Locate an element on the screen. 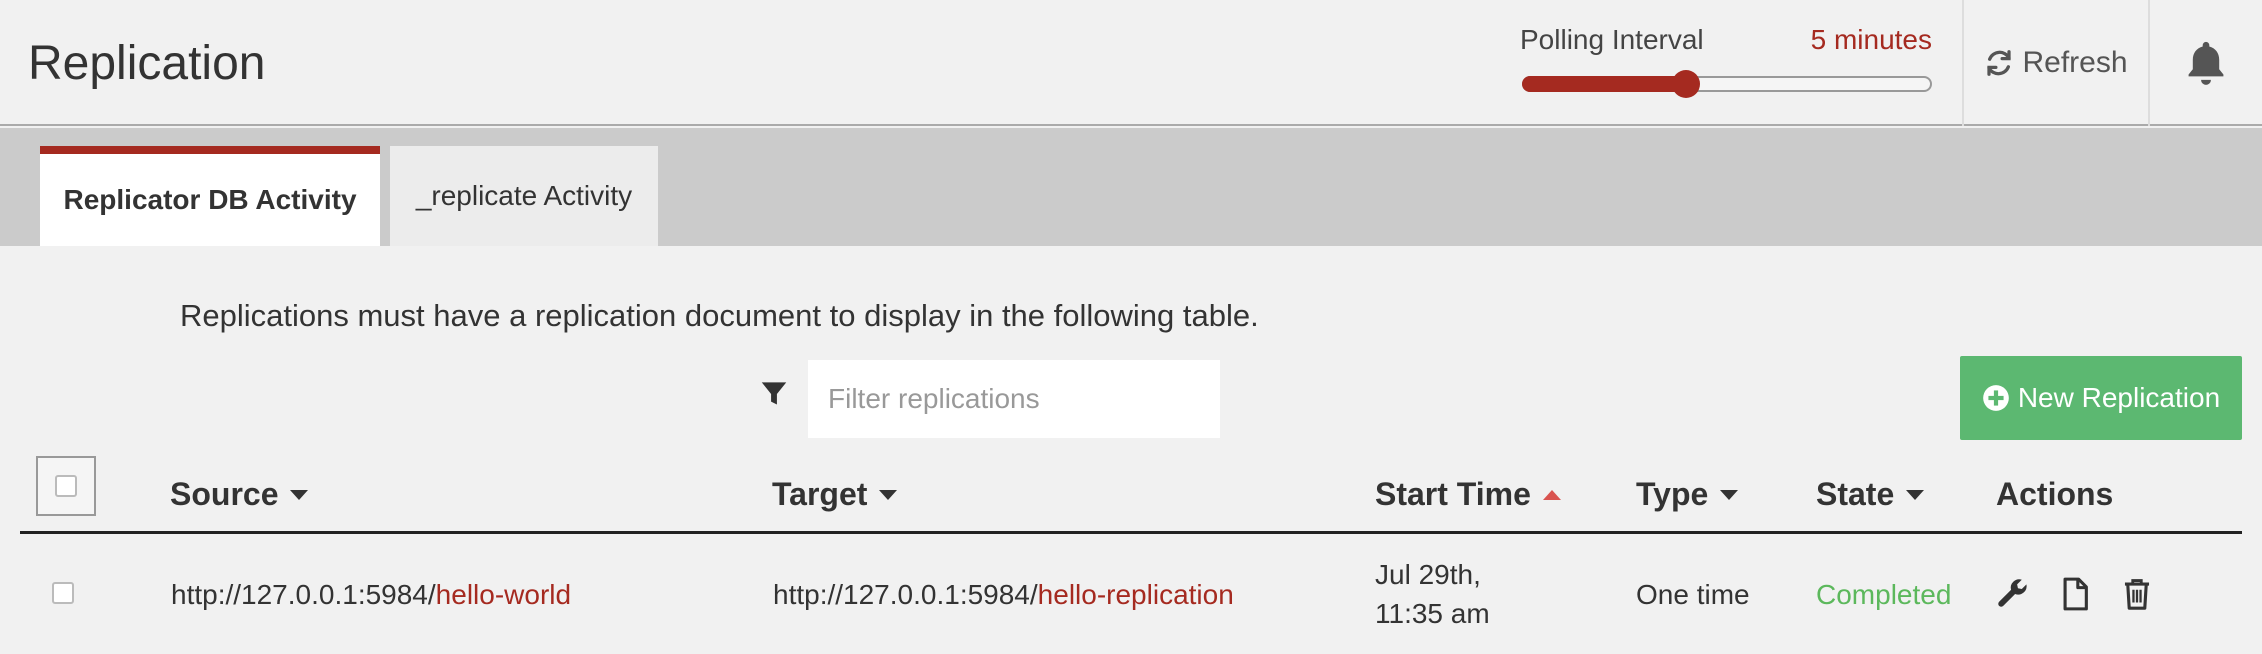 The image size is (2262, 654). row-start-time: Jul 29th, 11:35 am is located at coordinates (1432, 594).